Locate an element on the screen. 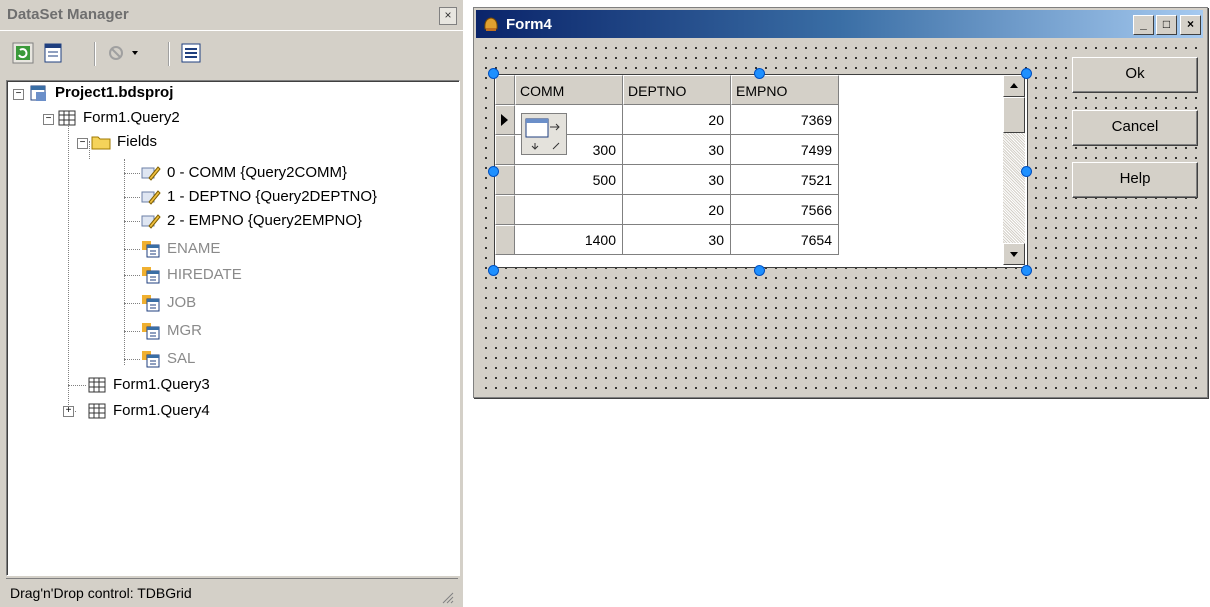  grid-cell: 7369 is located at coordinates (785, 120).